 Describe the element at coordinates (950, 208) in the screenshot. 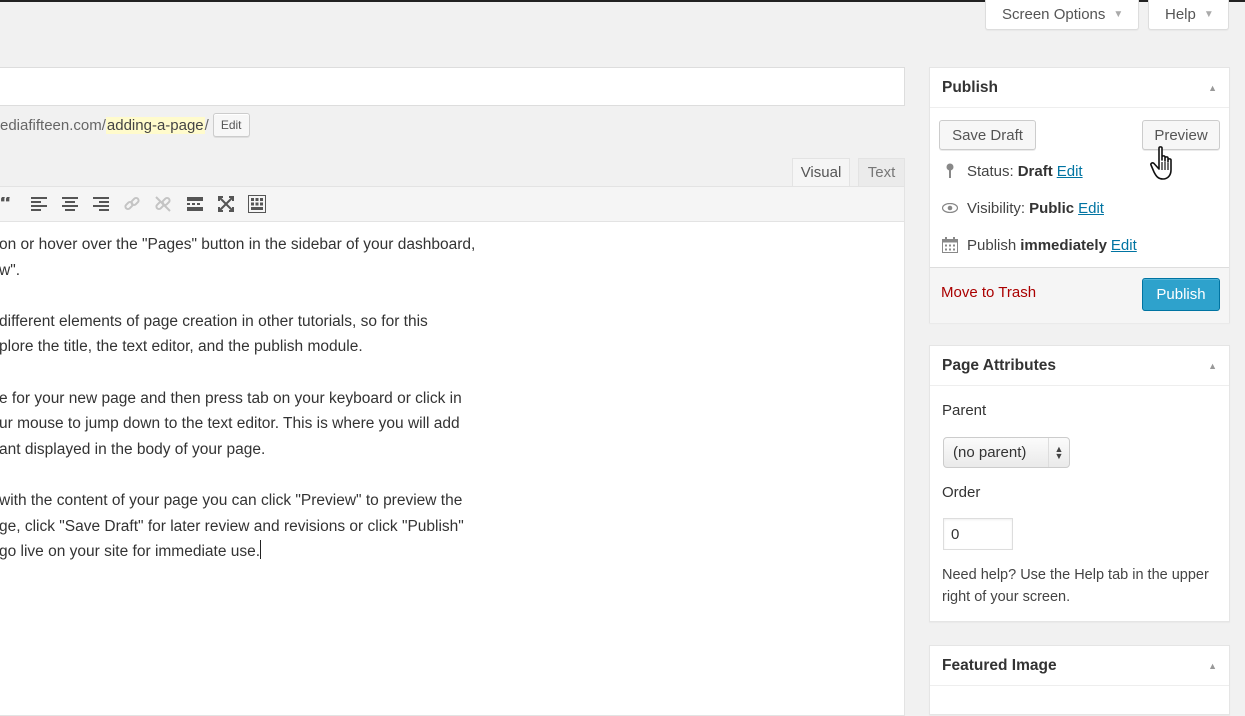

I see `eye-icon` at that location.